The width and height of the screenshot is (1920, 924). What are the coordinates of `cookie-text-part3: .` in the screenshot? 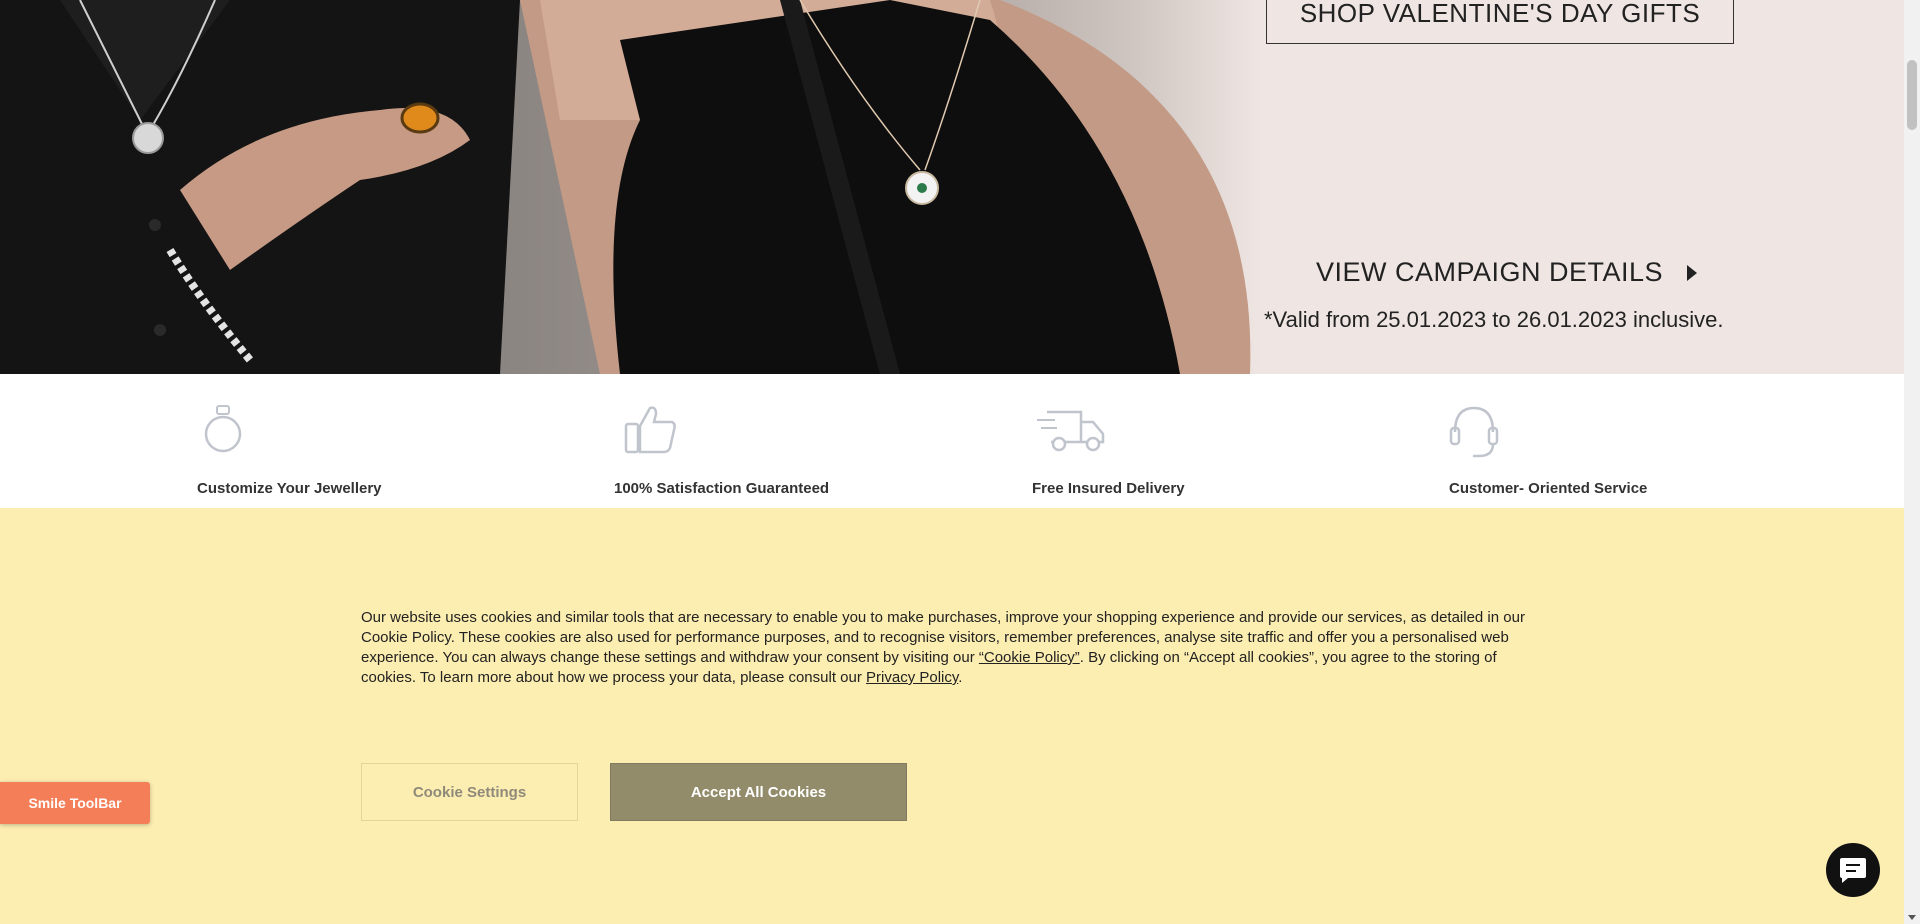 It's located at (960, 677).